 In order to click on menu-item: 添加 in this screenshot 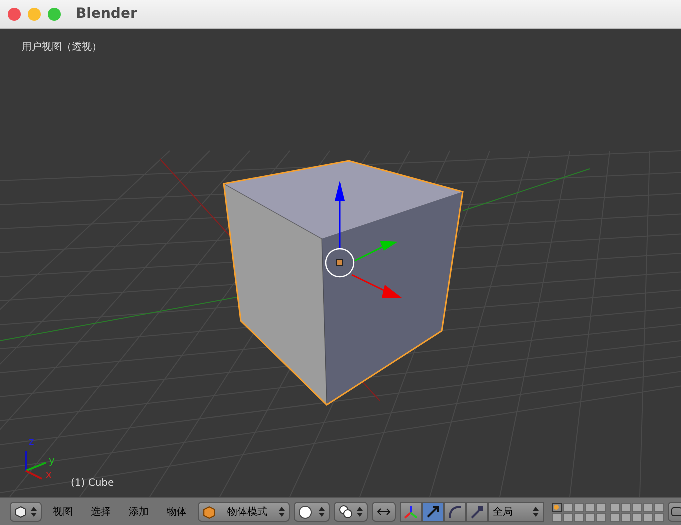, I will do `click(139, 512)`.